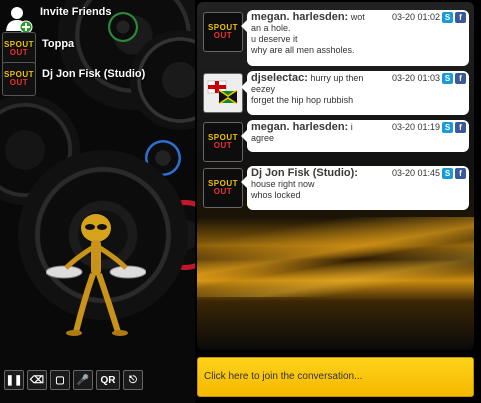 The image size is (481, 403). I want to click on message-text: i, so click(351, 127).